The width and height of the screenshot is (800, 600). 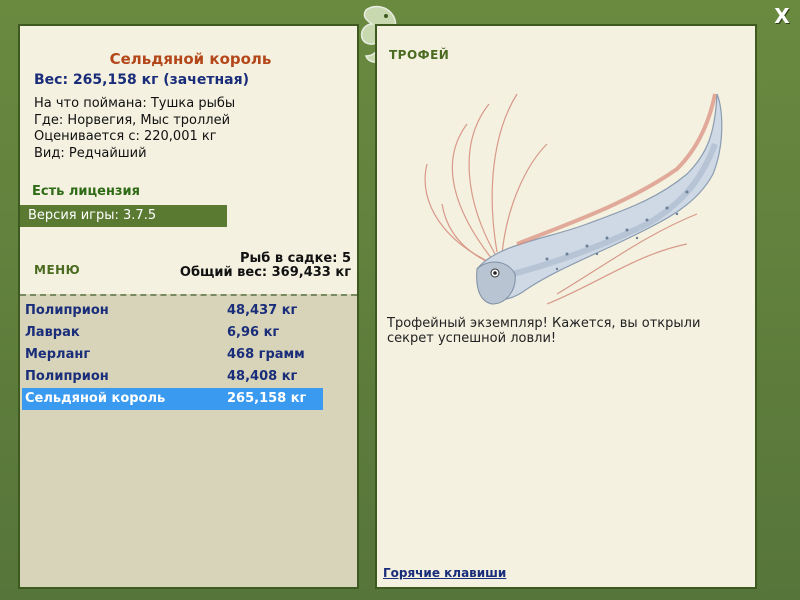 What do you see at coordinates (444, 573) in the screenshot?
I see `hotkeys-link: Горячие клавиши` at bounding box center [444, 573].